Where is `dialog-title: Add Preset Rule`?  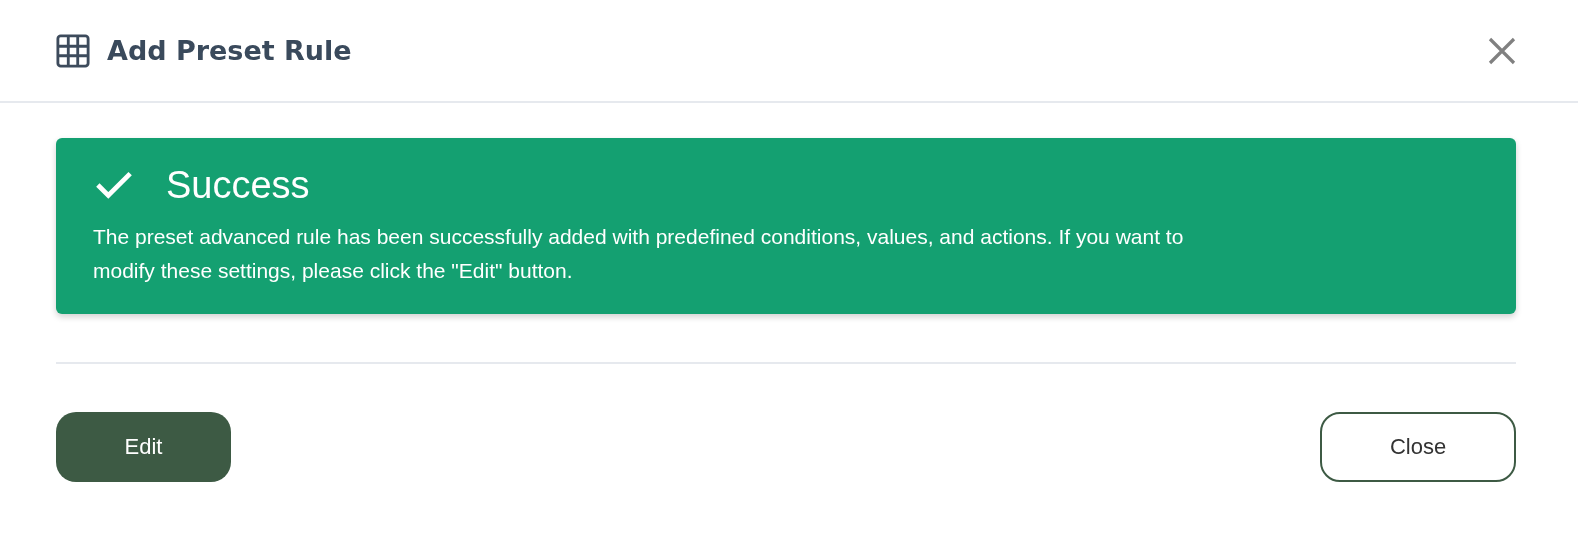
dialog-title: Add Preset Rule is located at coordinates (230, 50).